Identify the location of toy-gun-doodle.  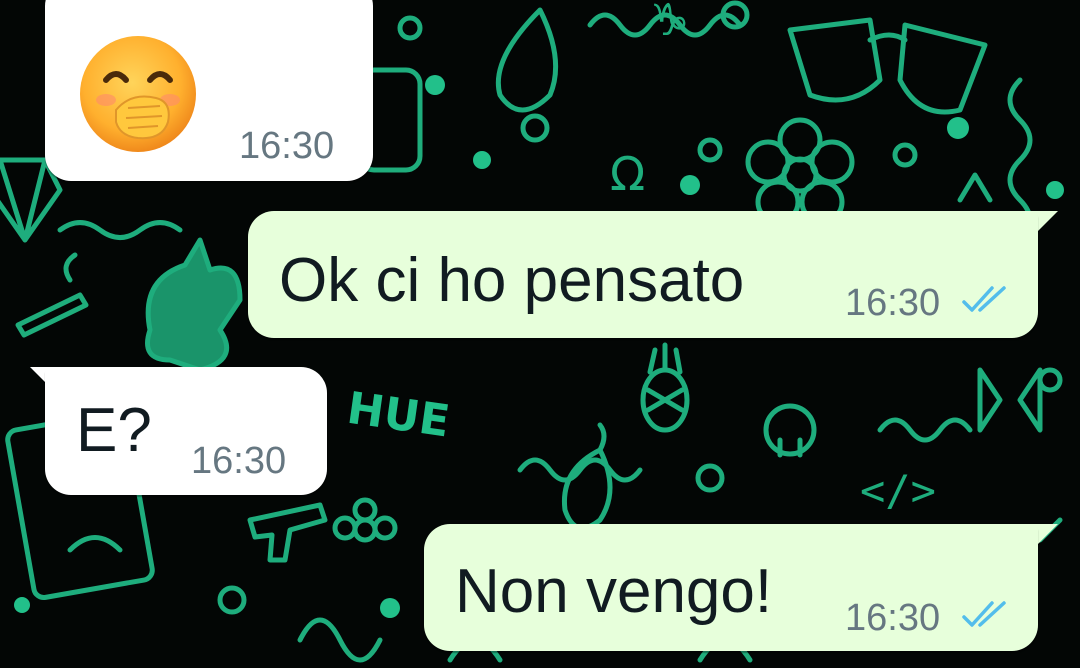
(287, 532).